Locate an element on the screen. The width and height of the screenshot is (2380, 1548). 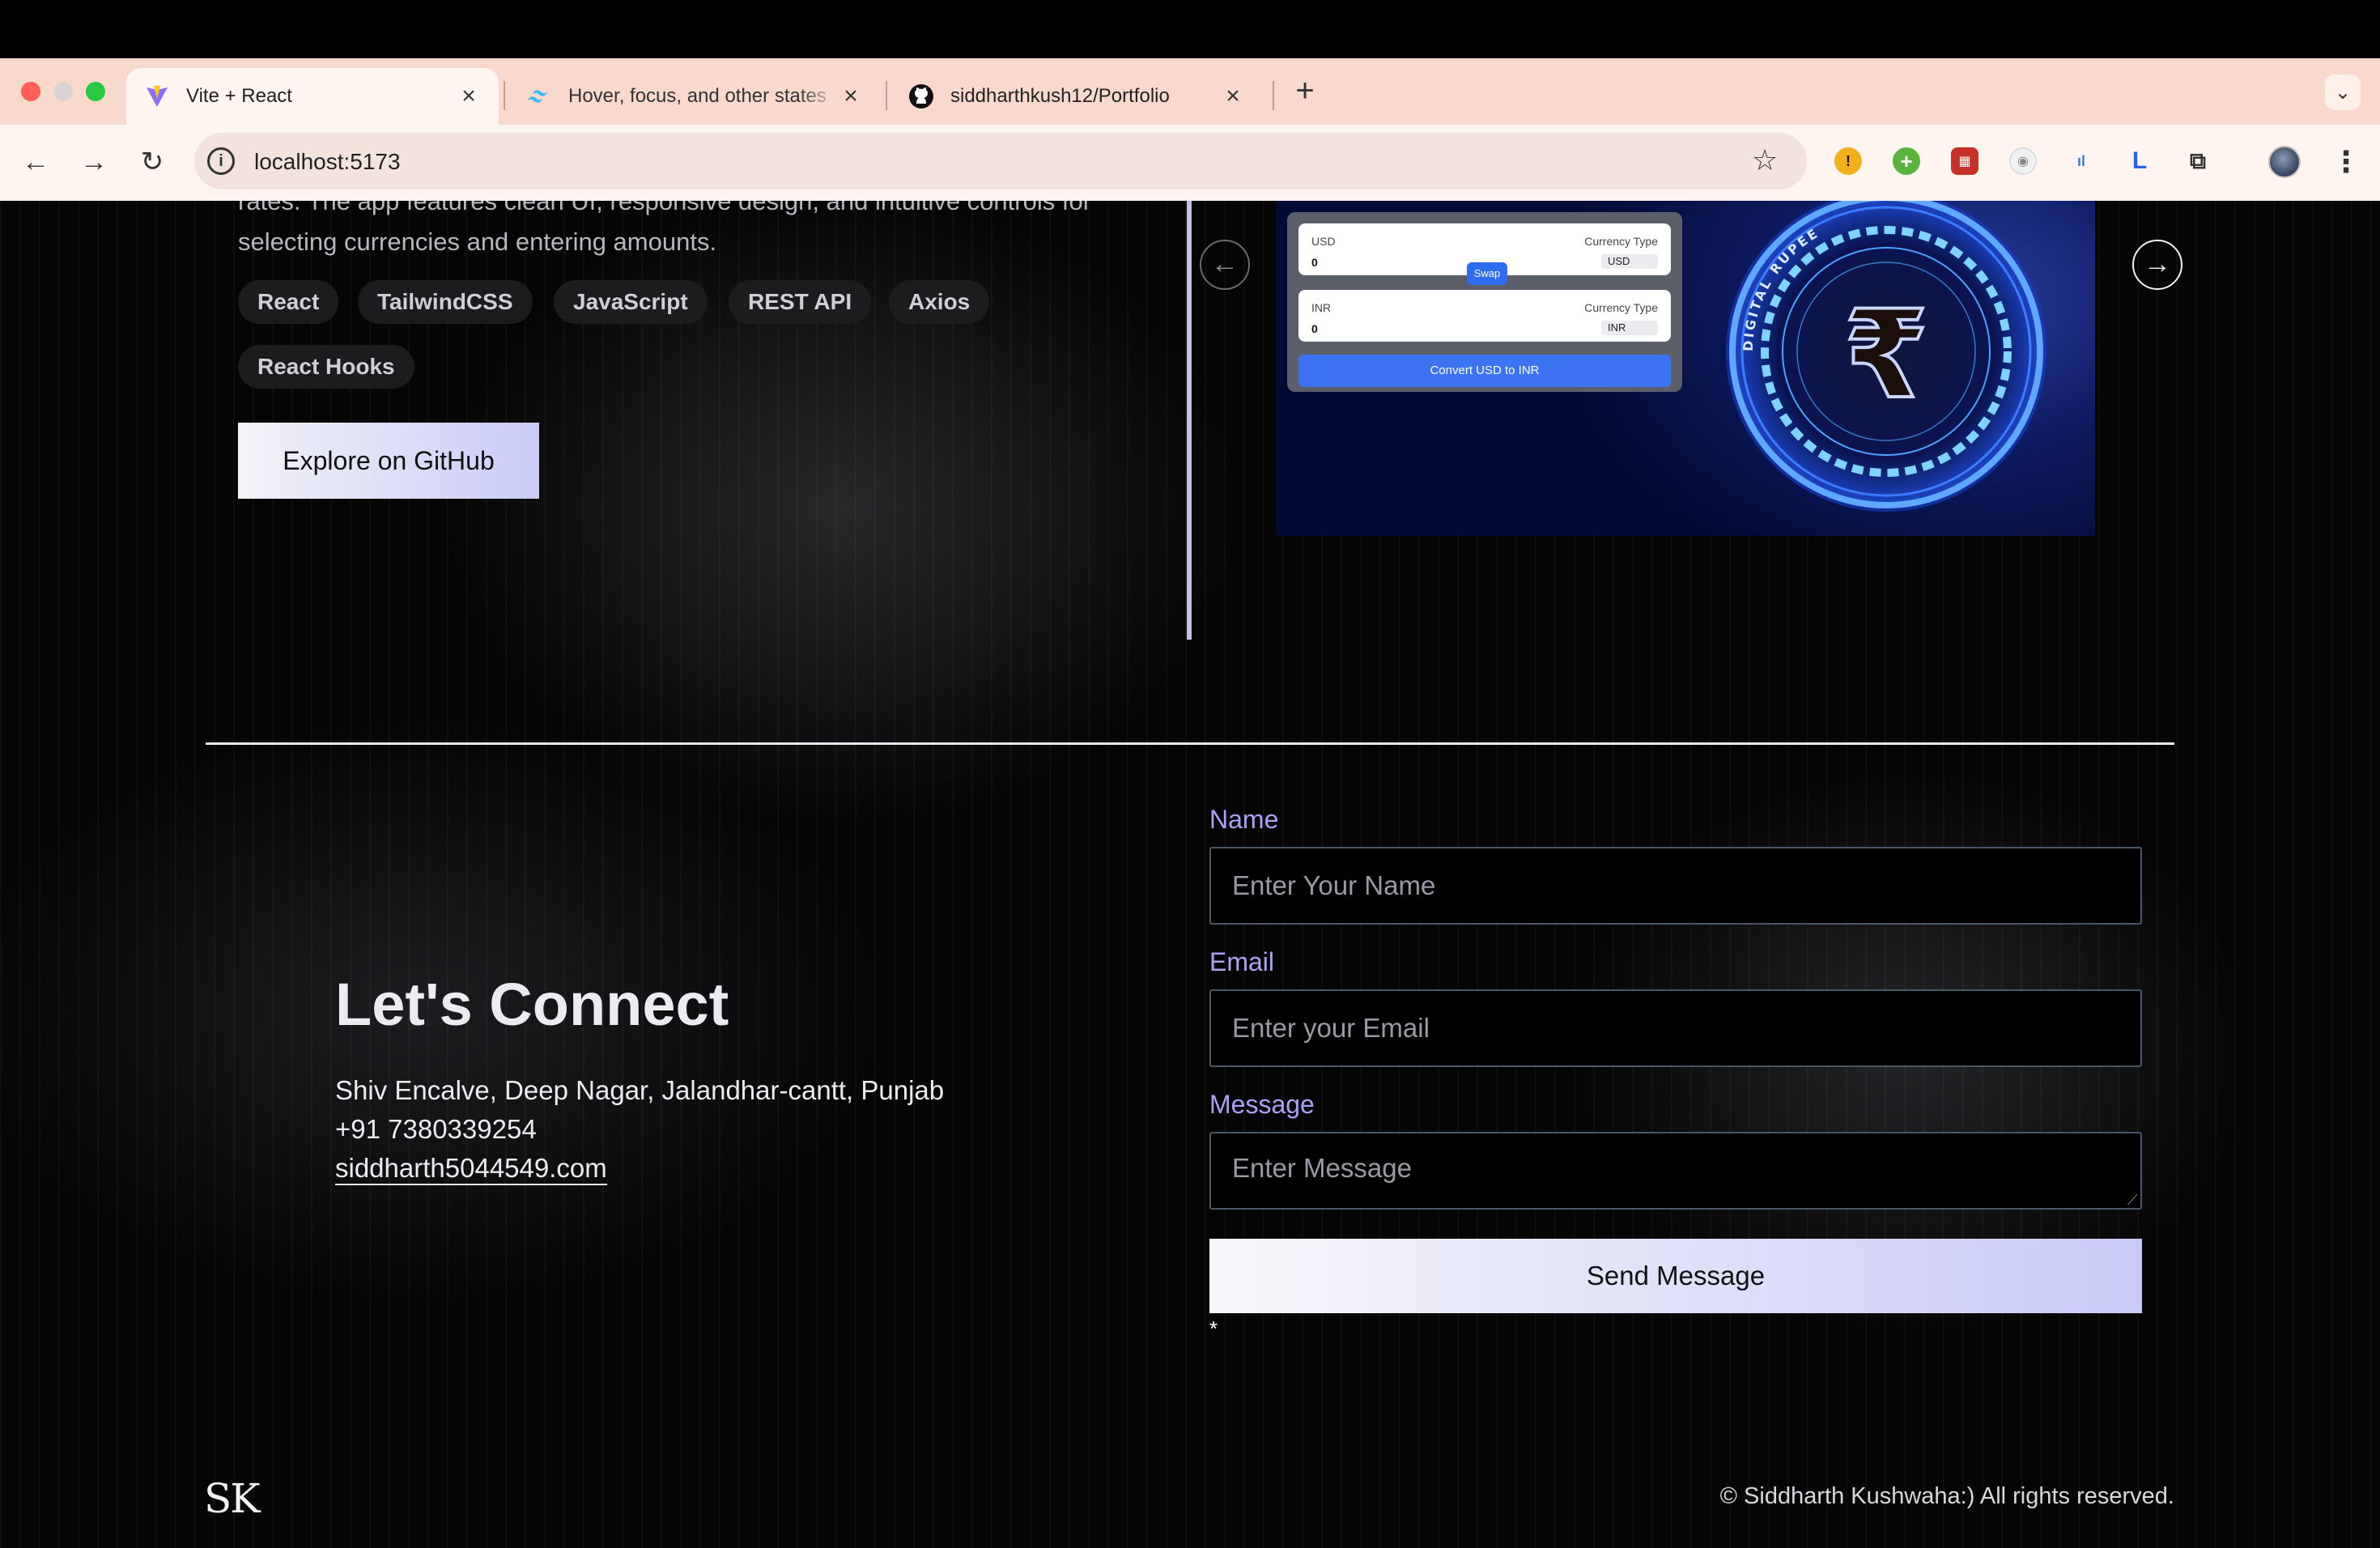
new-tab-button: + is located at coordinates (1305, 91).